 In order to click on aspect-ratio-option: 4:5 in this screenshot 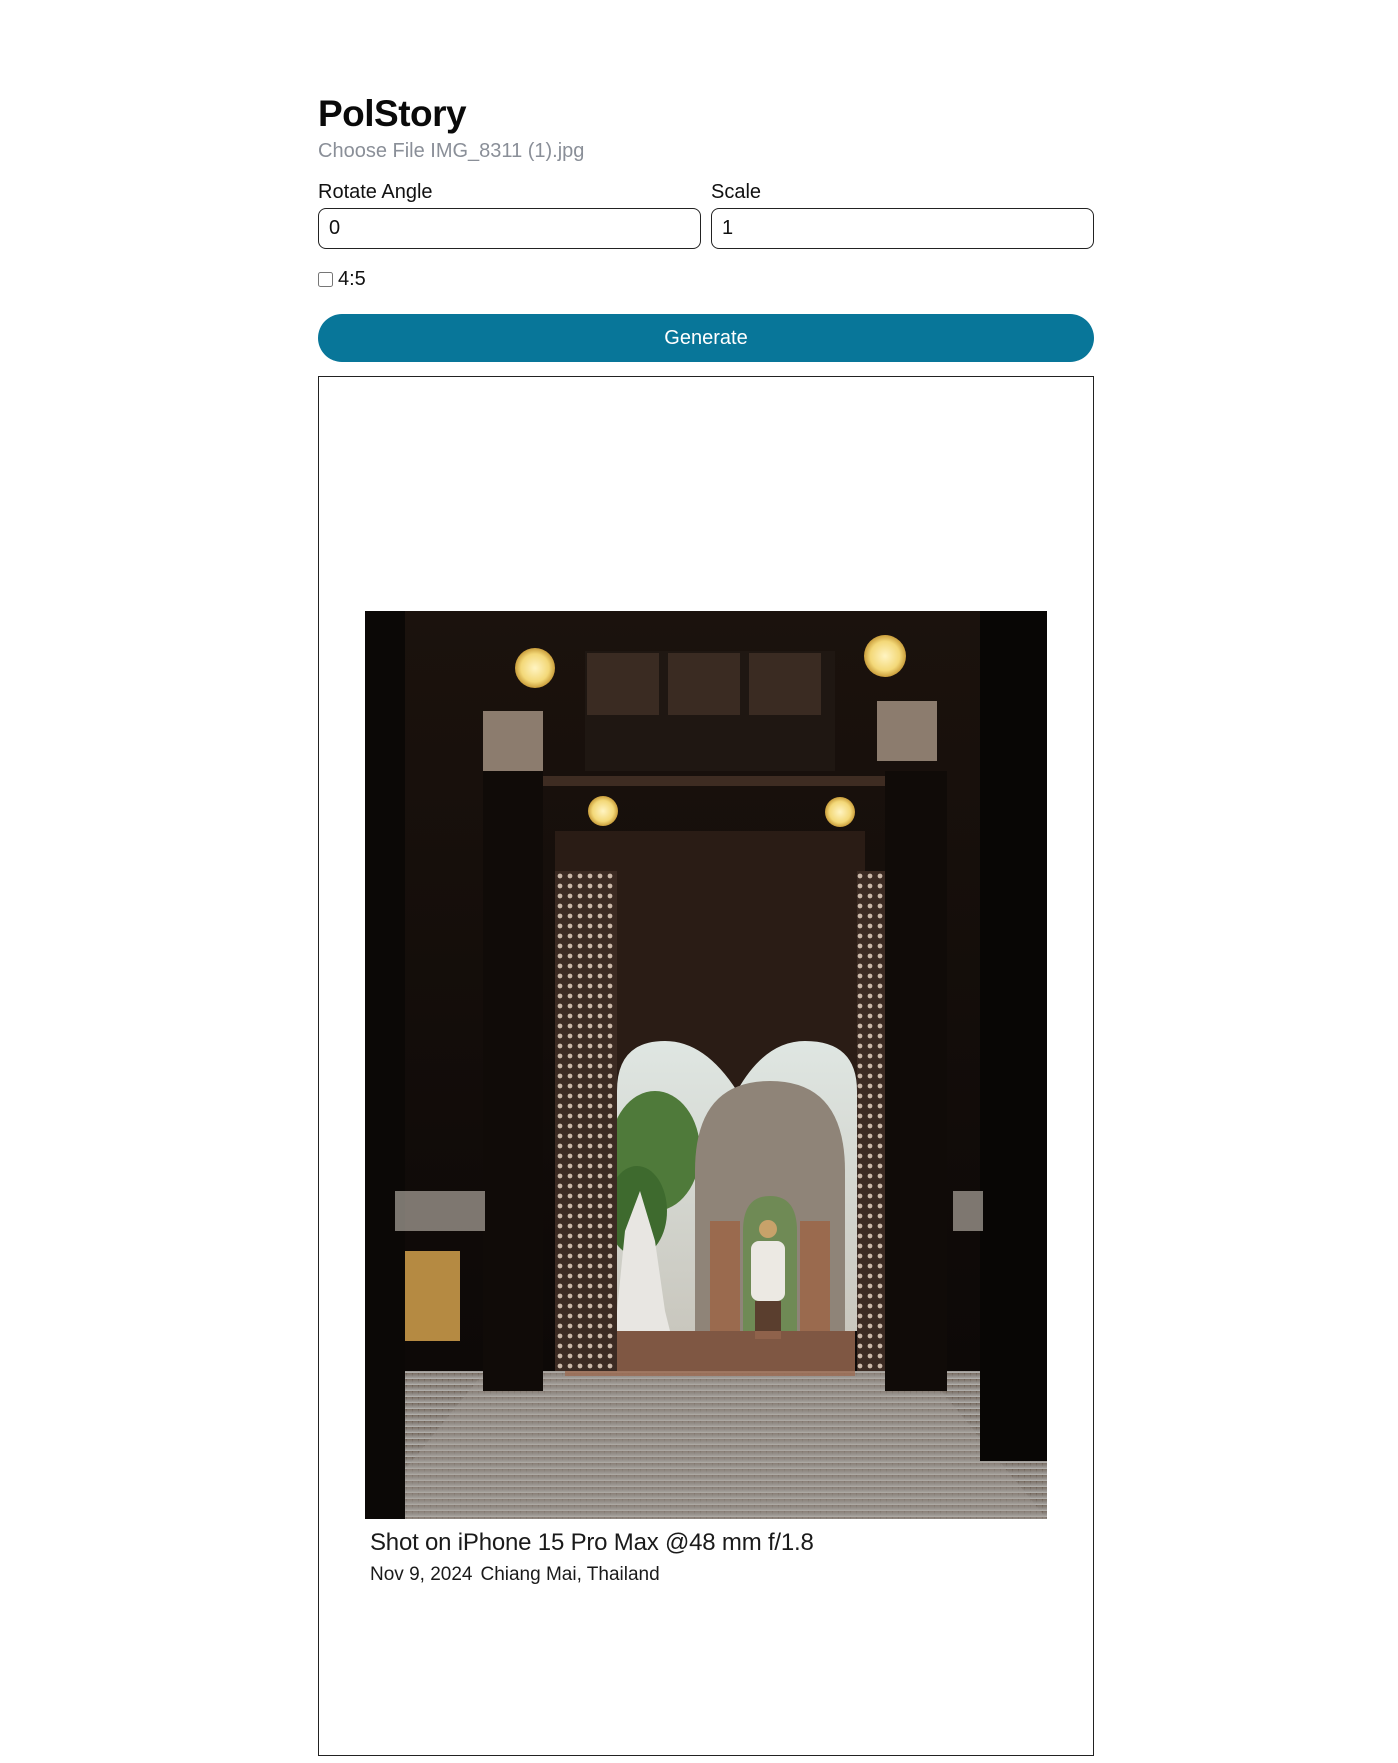, I will do `click(706, 279)`.